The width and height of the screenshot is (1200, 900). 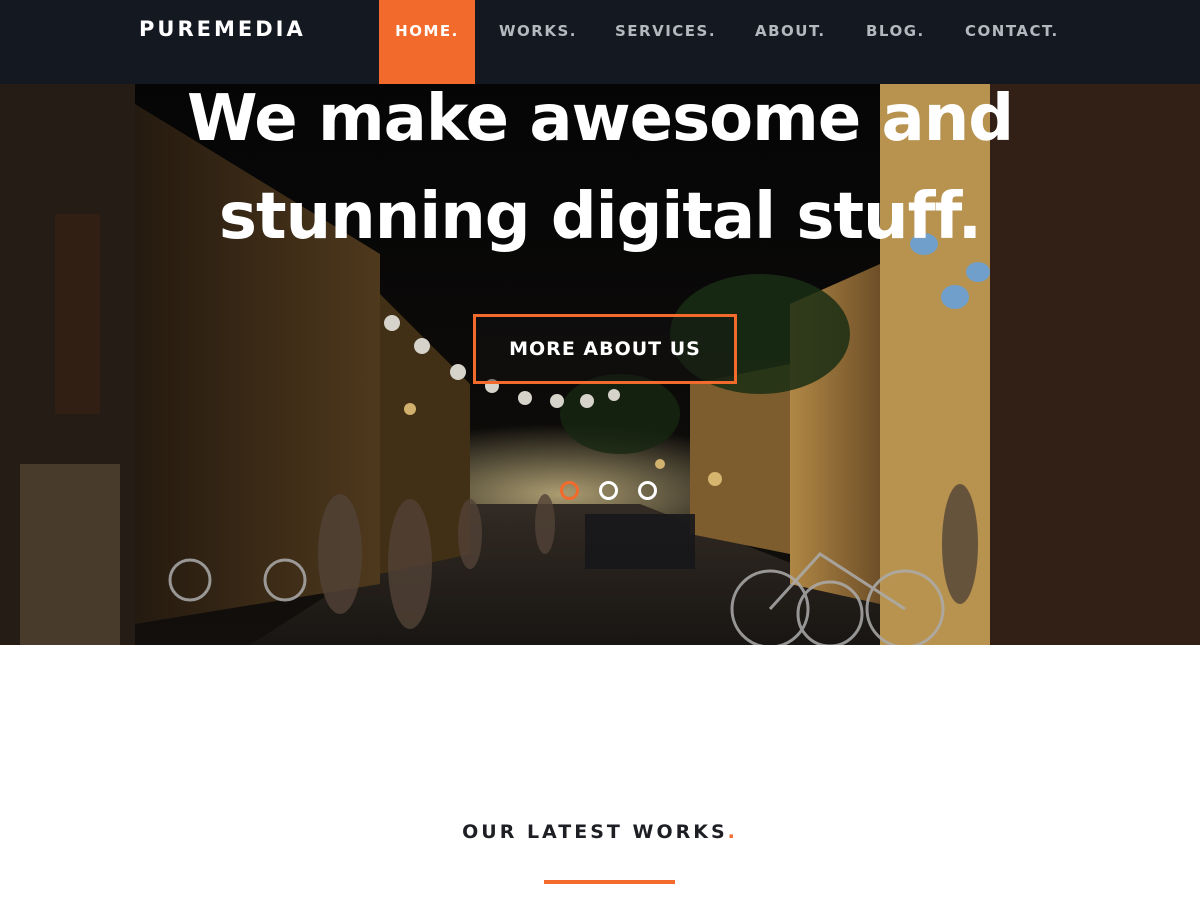 I want to click on nav-item-blog: BLOG., so click(x=895, y=31).